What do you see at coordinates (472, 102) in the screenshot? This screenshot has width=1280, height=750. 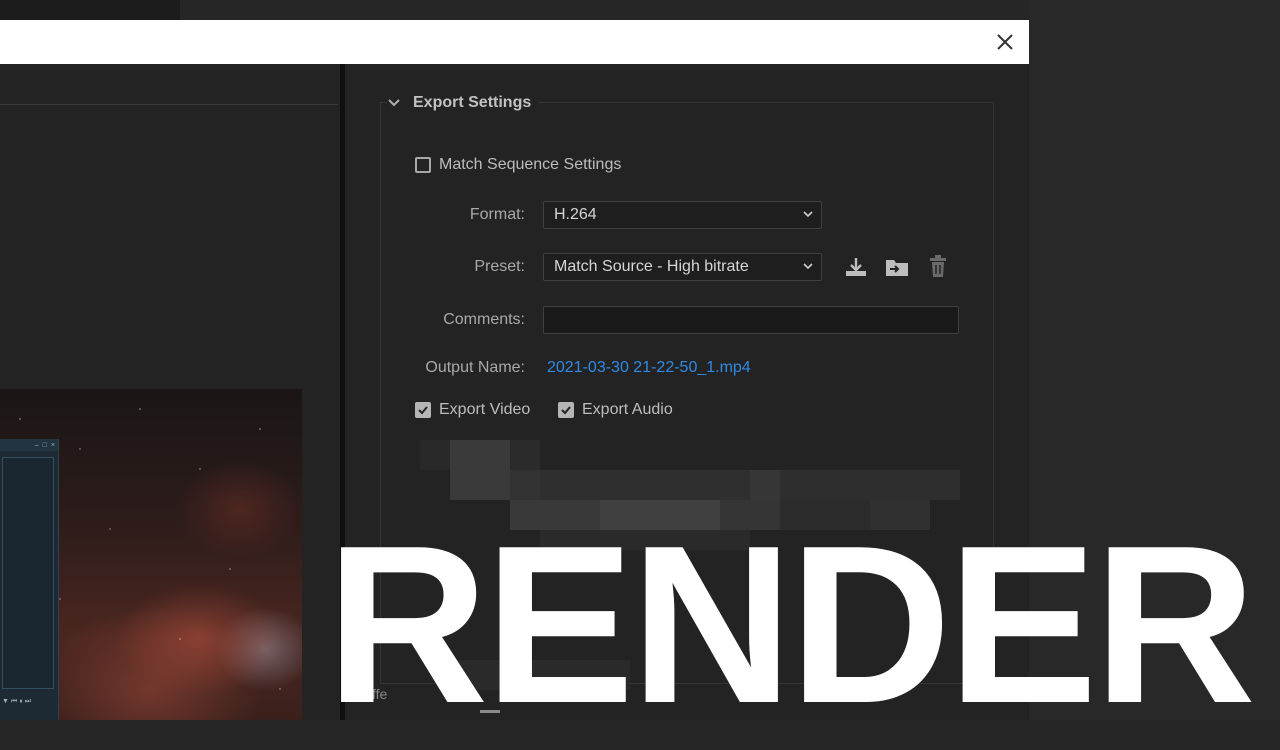 I see `section-title: Export Settings` at bounding box center [472, 102].